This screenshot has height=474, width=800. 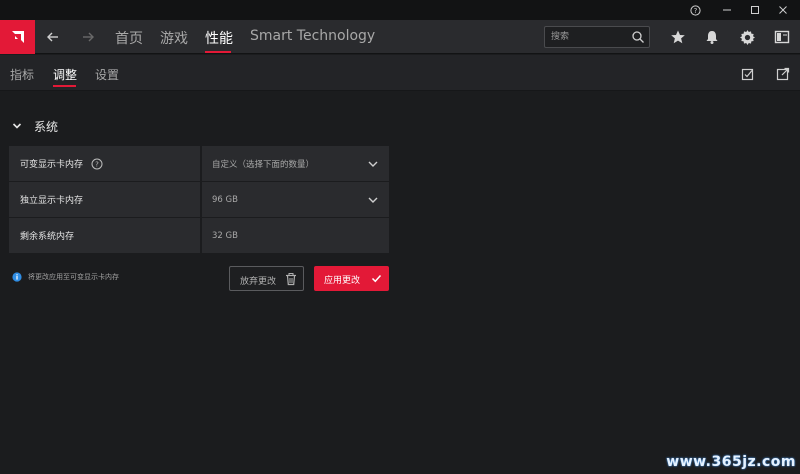 I want to click on tab-performance: 性能, so click(x=219, y=38).